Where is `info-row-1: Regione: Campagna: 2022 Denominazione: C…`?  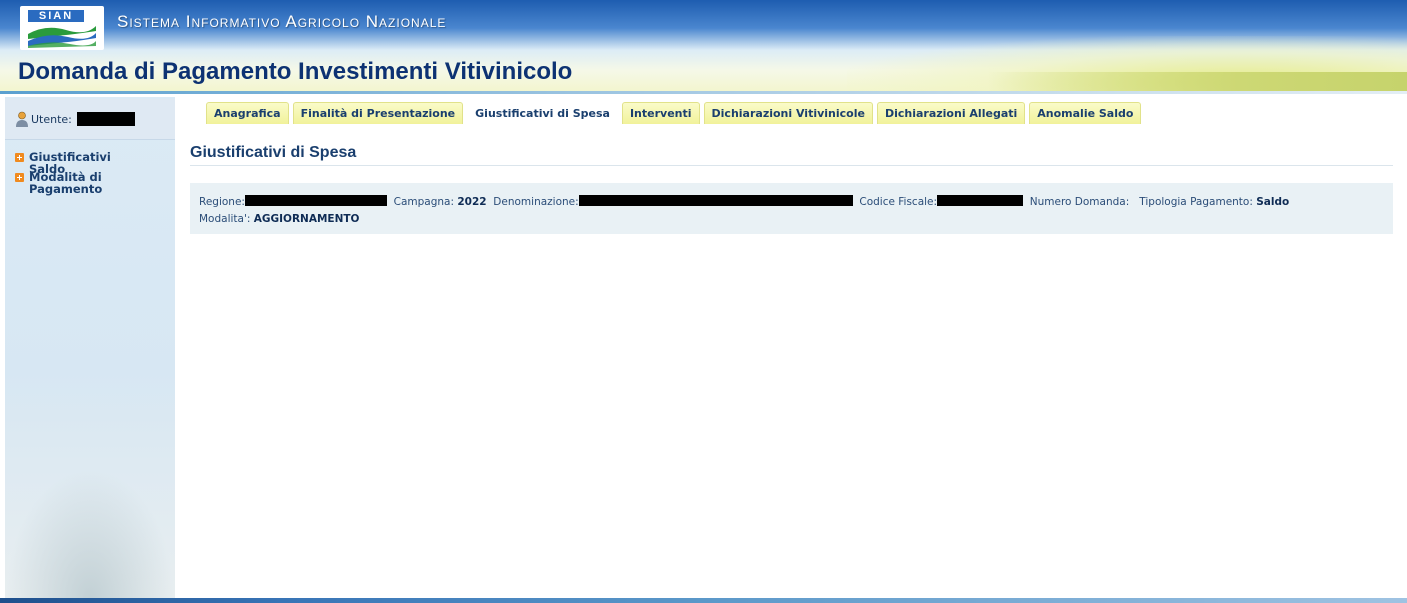
info-row-1: Regione: Campagna: 2022 Denominazione: C… is located at coordinates (744, 201).